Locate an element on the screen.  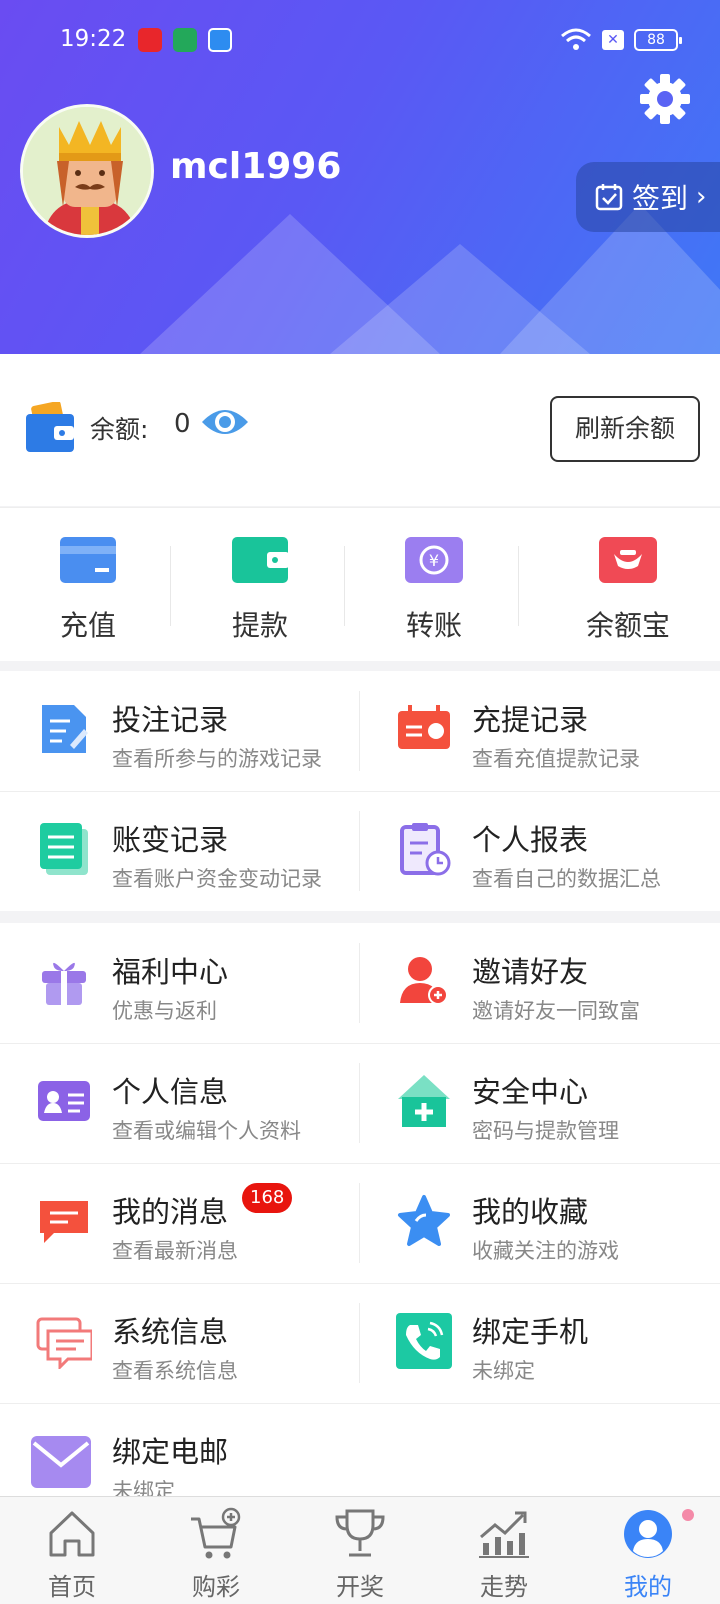
deposit-withdraw-records-item: 充提记录 查看充值提款记录 is located at coordinates (540, 731).